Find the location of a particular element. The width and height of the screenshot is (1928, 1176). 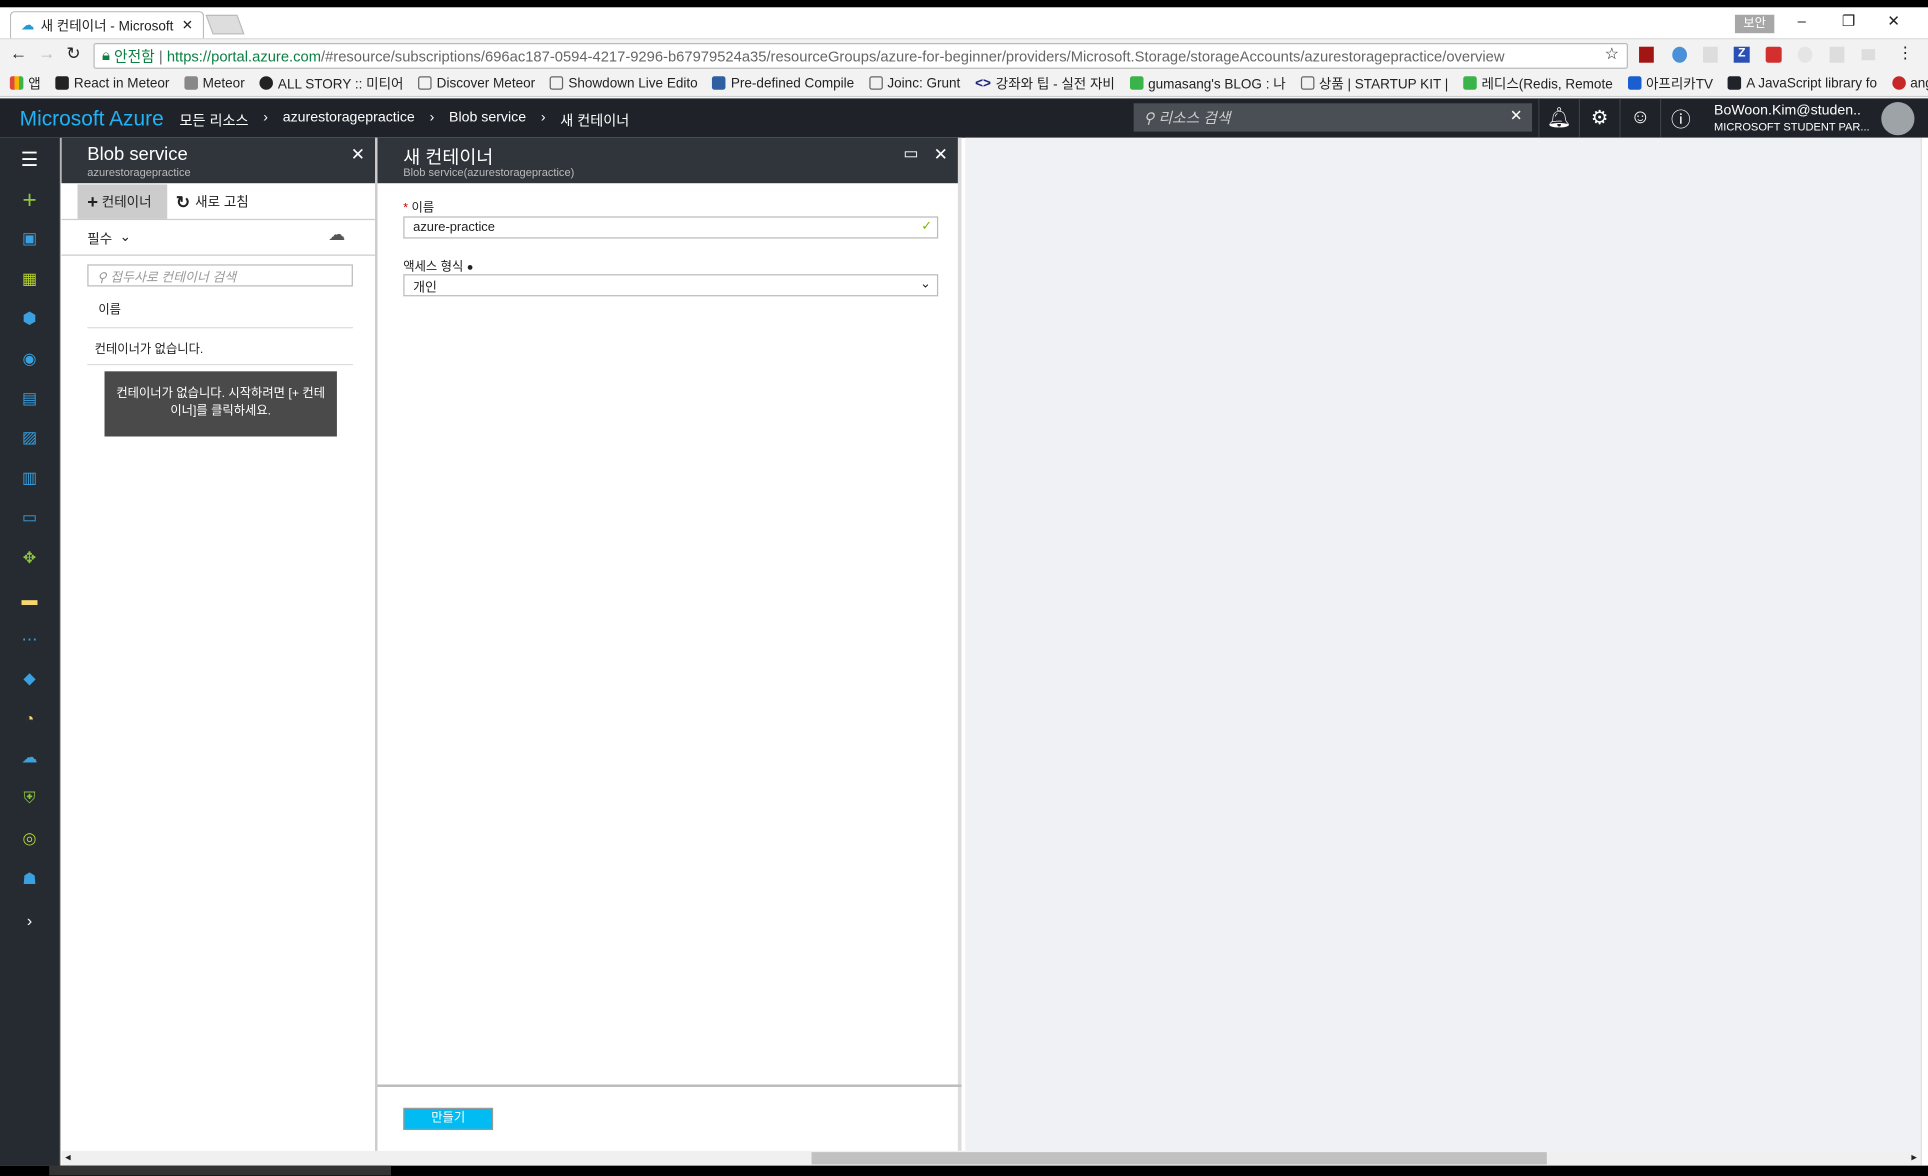

url-host: https://portal.azure.com is located at coordinates (243, 56).